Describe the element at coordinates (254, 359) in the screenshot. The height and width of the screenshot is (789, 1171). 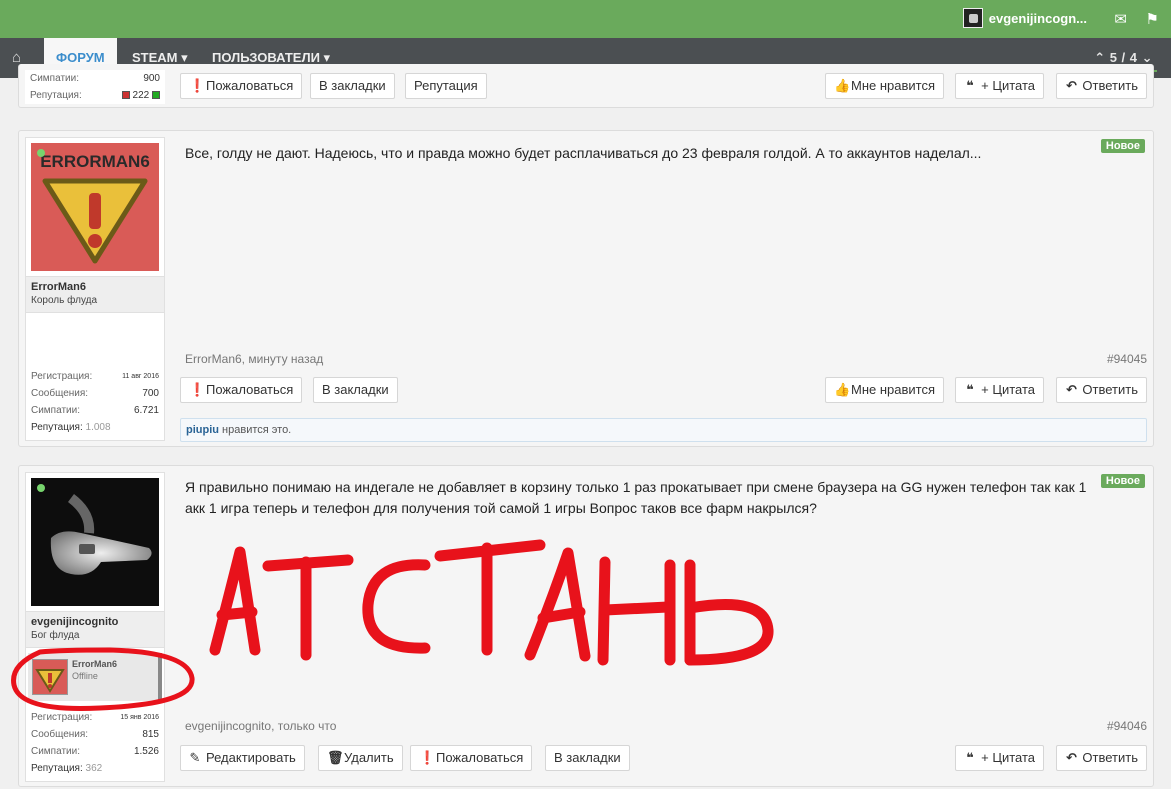
I see `post-meta: ErrorMan6, минуту назад` at that location.